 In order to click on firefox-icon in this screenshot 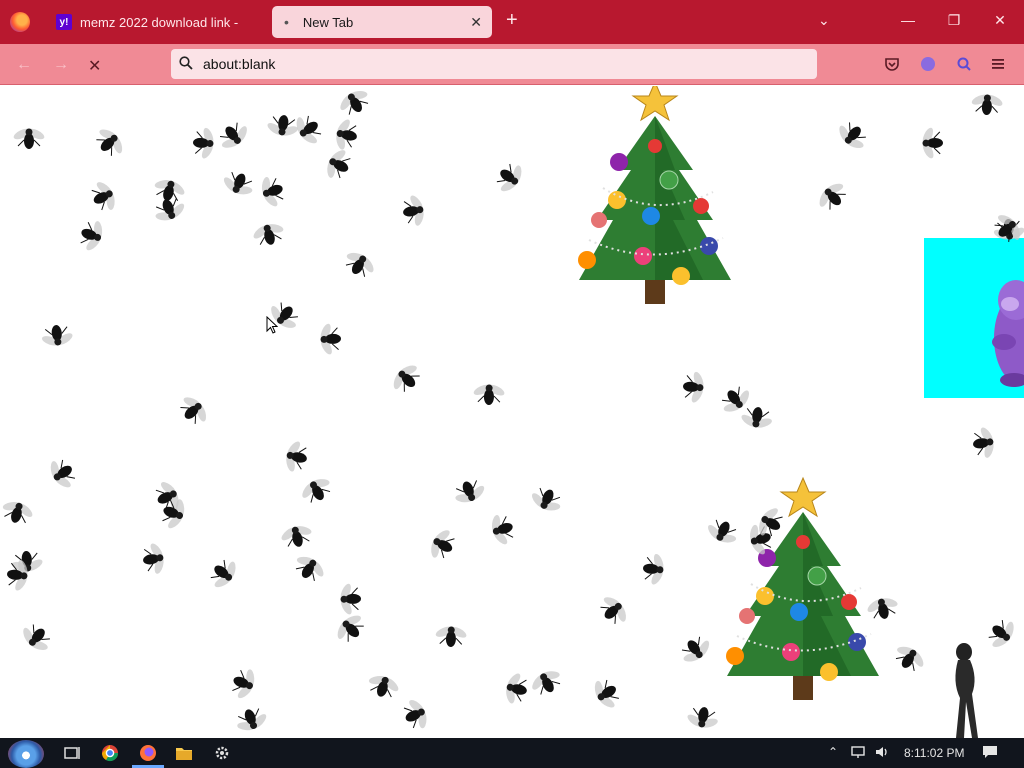, I will do `click(148, 753)`.